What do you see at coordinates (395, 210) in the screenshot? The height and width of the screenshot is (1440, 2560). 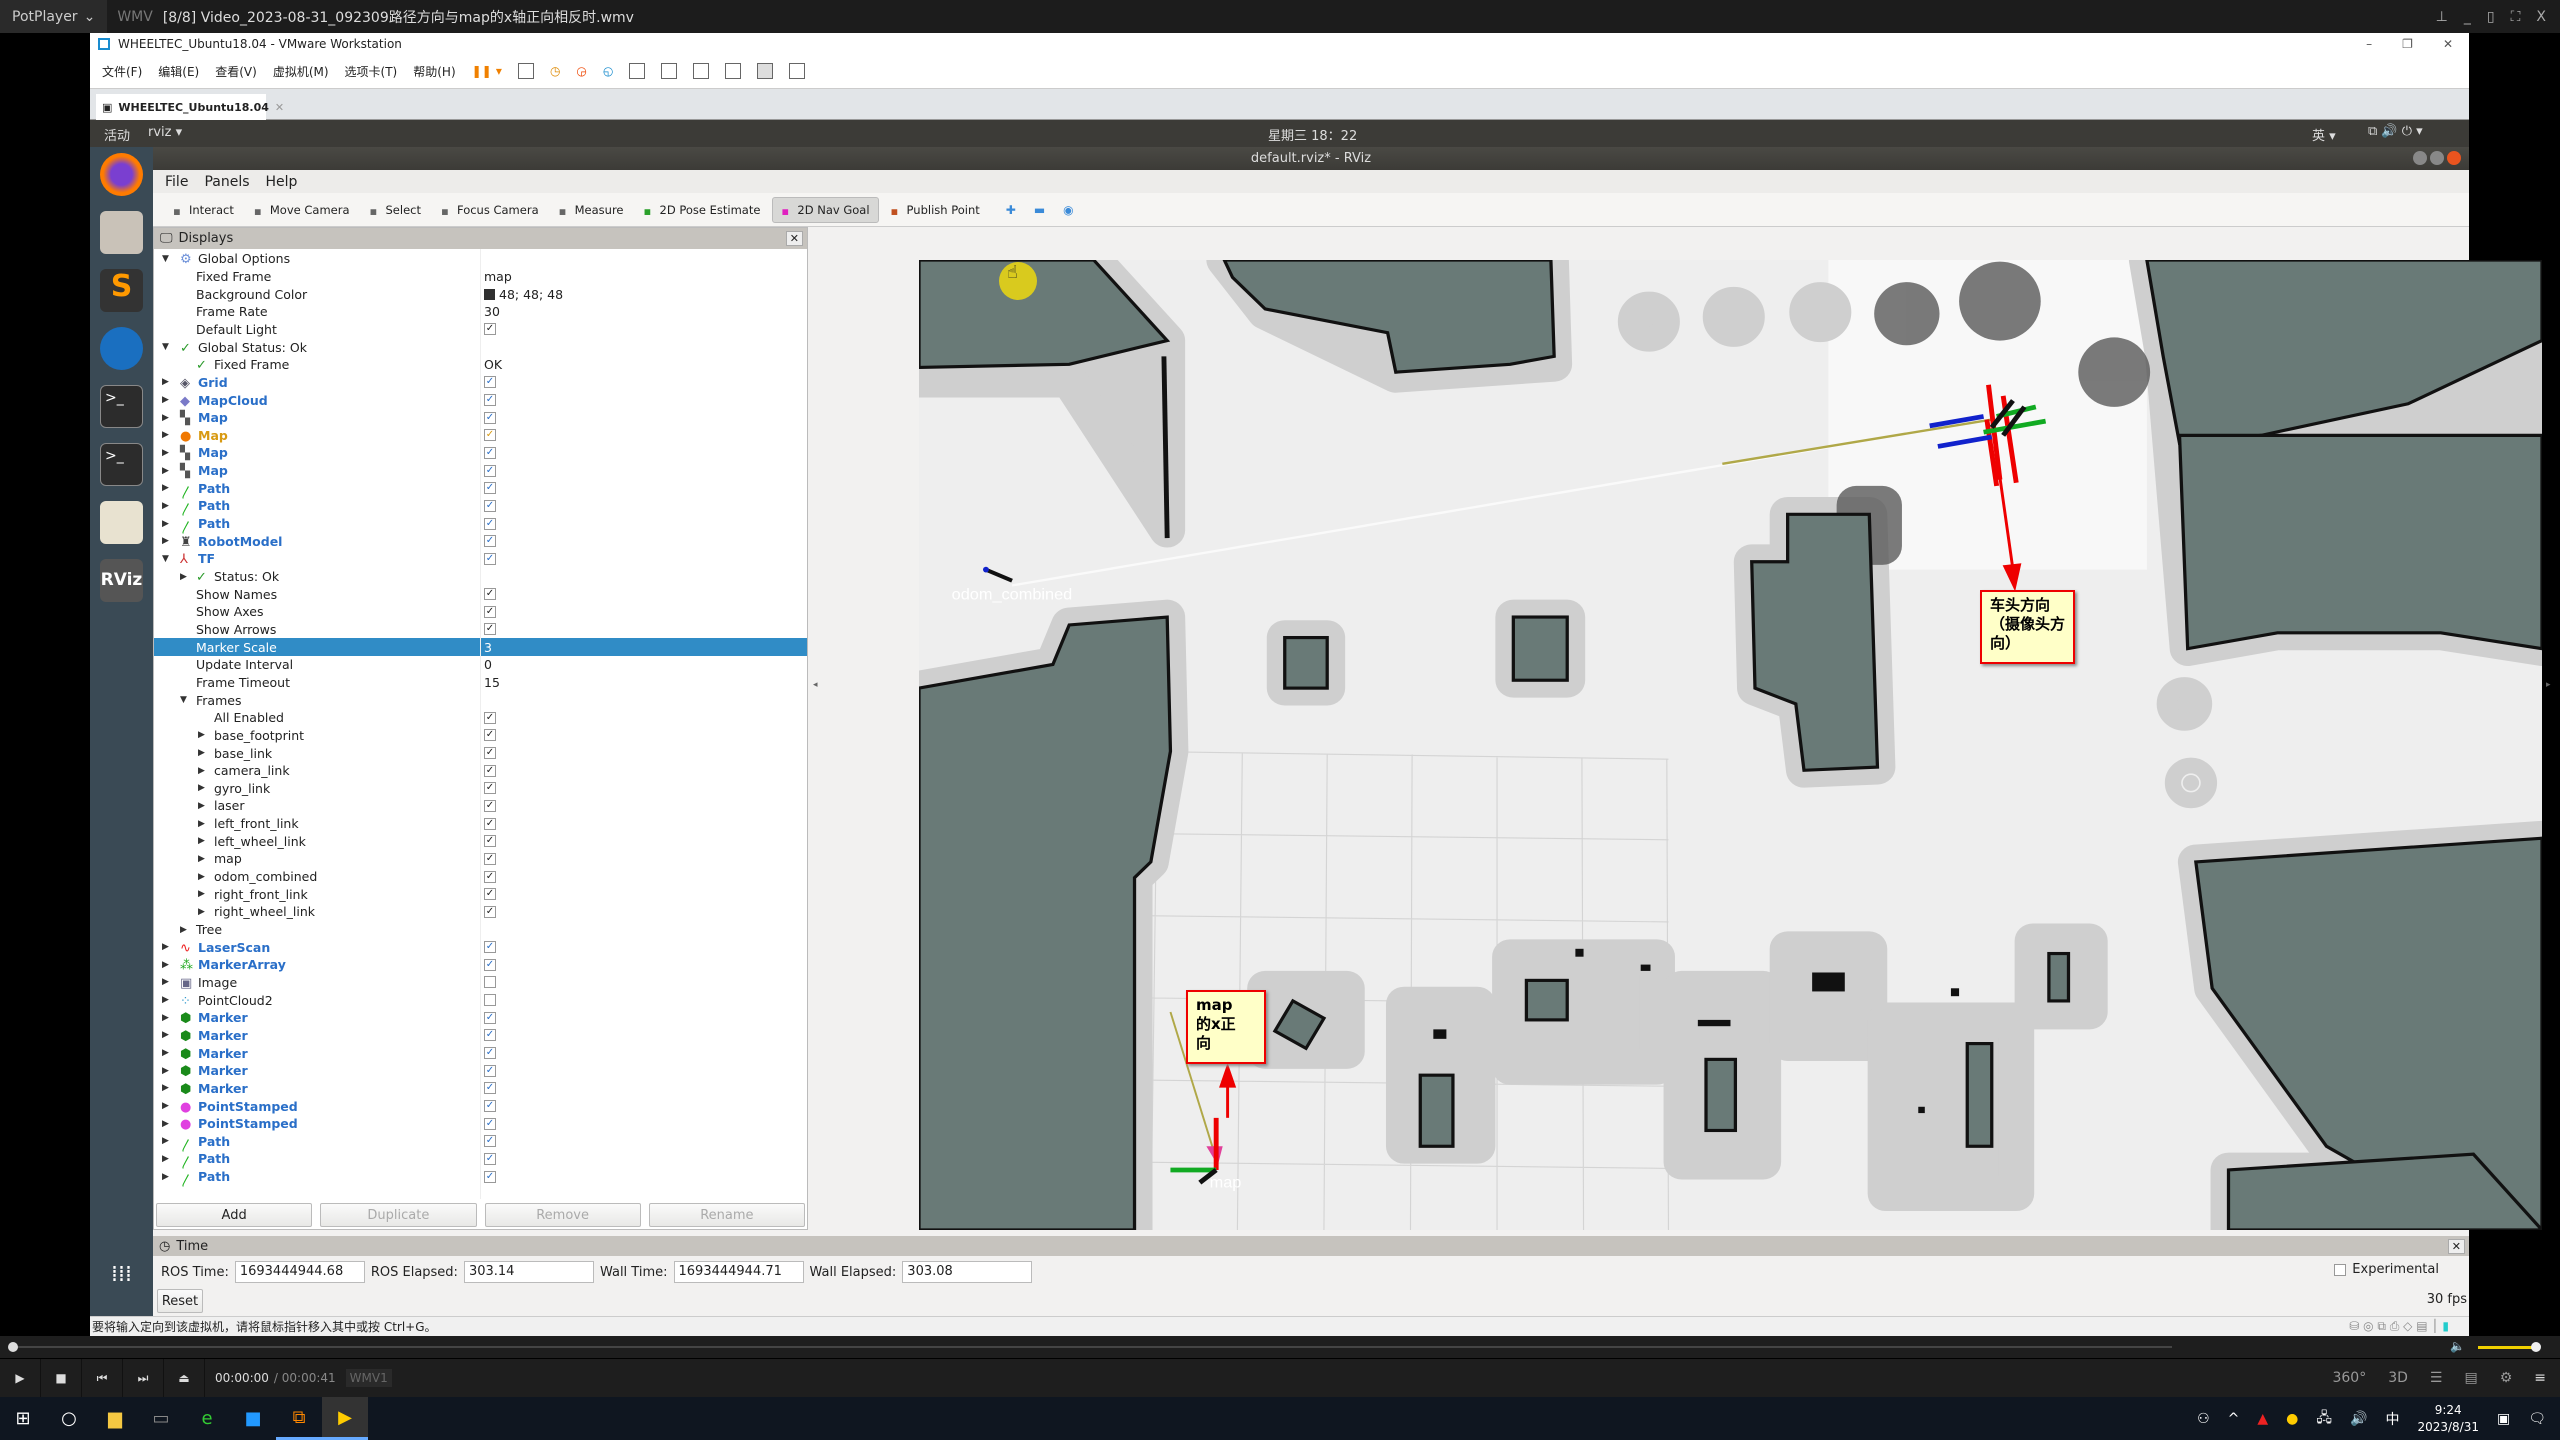 I see `tool-select: ▪ Select` at bounding box center [395, 210].